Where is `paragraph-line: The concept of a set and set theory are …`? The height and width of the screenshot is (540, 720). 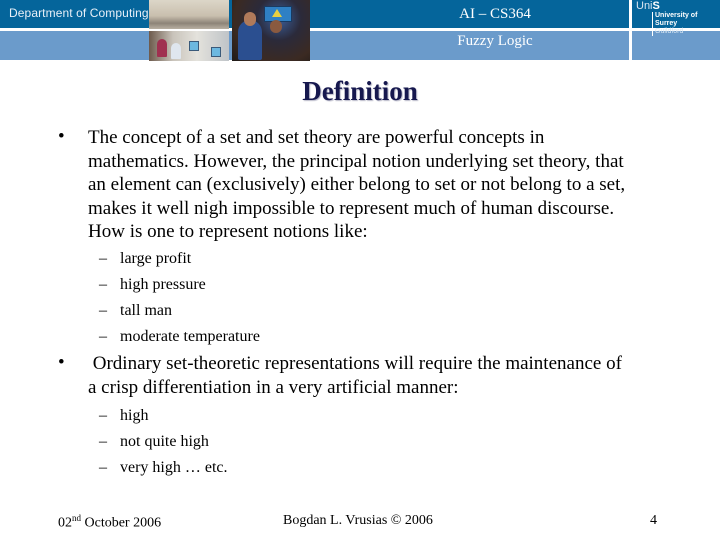
paragraph-line: The concept of a set and set theory are … is located at coordinates (316, 137).